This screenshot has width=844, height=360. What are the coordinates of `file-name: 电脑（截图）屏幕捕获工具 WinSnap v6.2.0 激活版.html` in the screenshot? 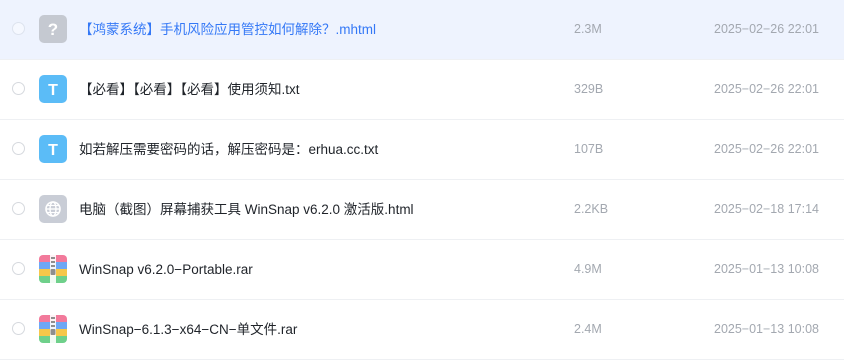 It's located at (246, 209).